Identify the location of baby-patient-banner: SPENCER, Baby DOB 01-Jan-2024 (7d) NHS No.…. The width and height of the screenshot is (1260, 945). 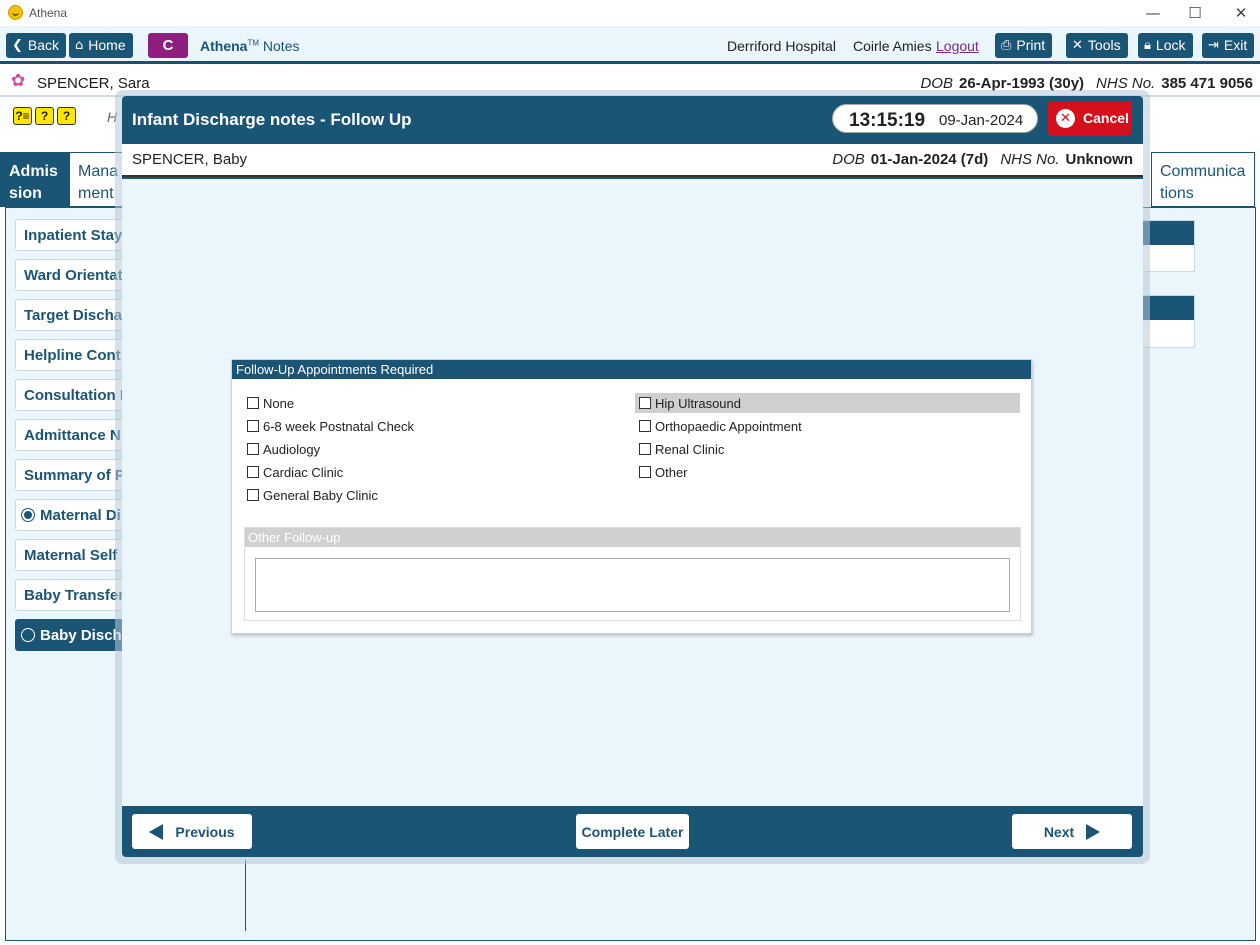
(632, 160).